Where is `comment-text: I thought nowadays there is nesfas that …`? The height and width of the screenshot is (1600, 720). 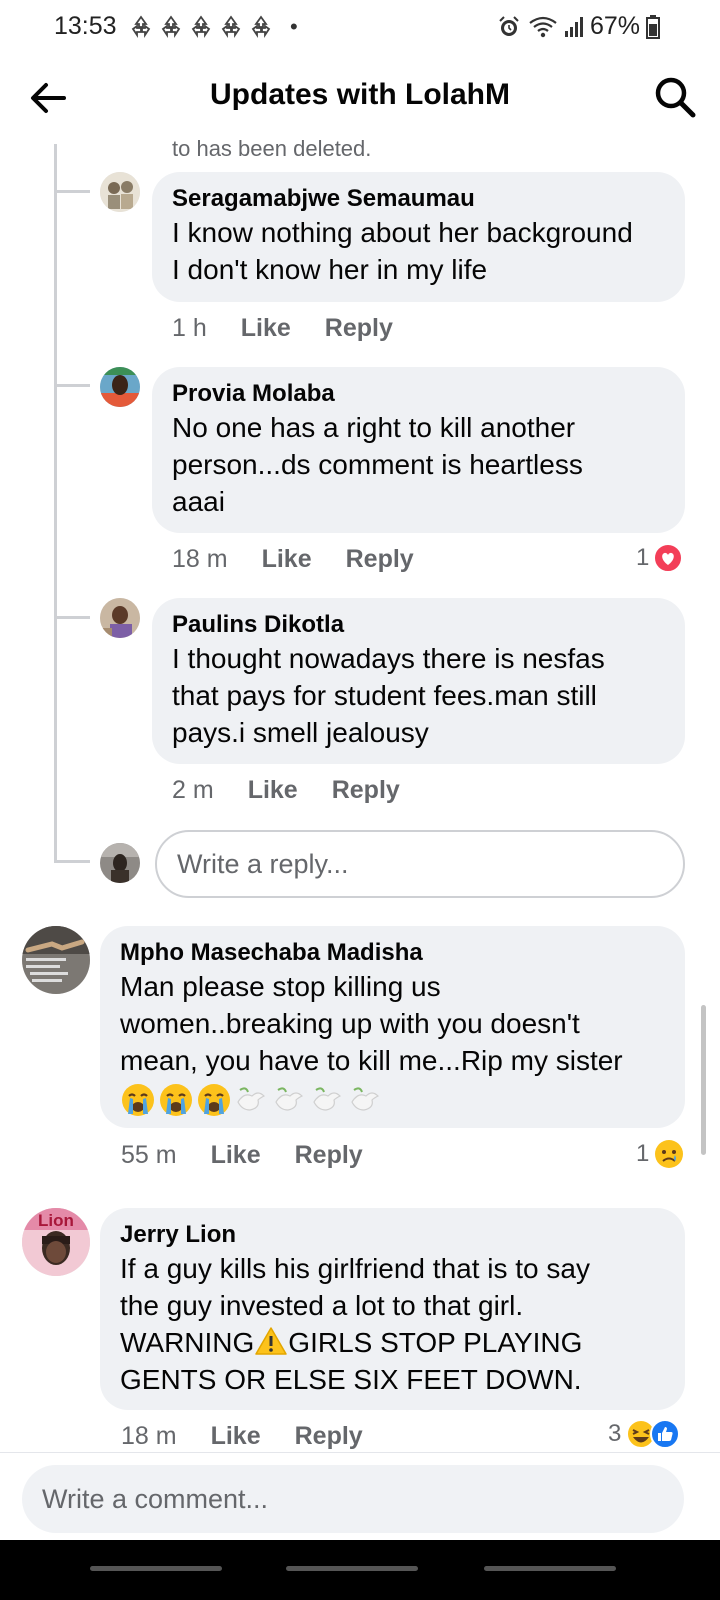
comment-text: I thought nowadays there is nesfas that … is located at coordinates (388, 695).